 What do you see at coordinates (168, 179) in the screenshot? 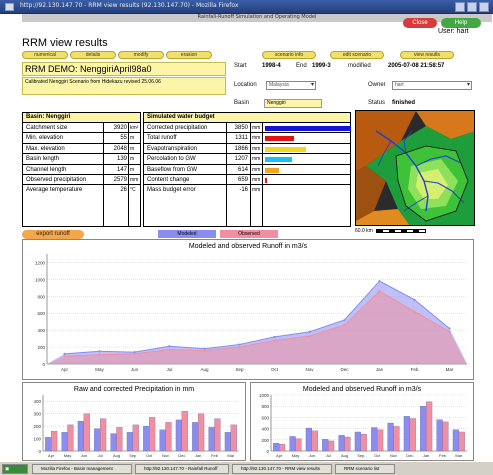
I see `budget-row-label: Content change` at bounding box center [168, 179].